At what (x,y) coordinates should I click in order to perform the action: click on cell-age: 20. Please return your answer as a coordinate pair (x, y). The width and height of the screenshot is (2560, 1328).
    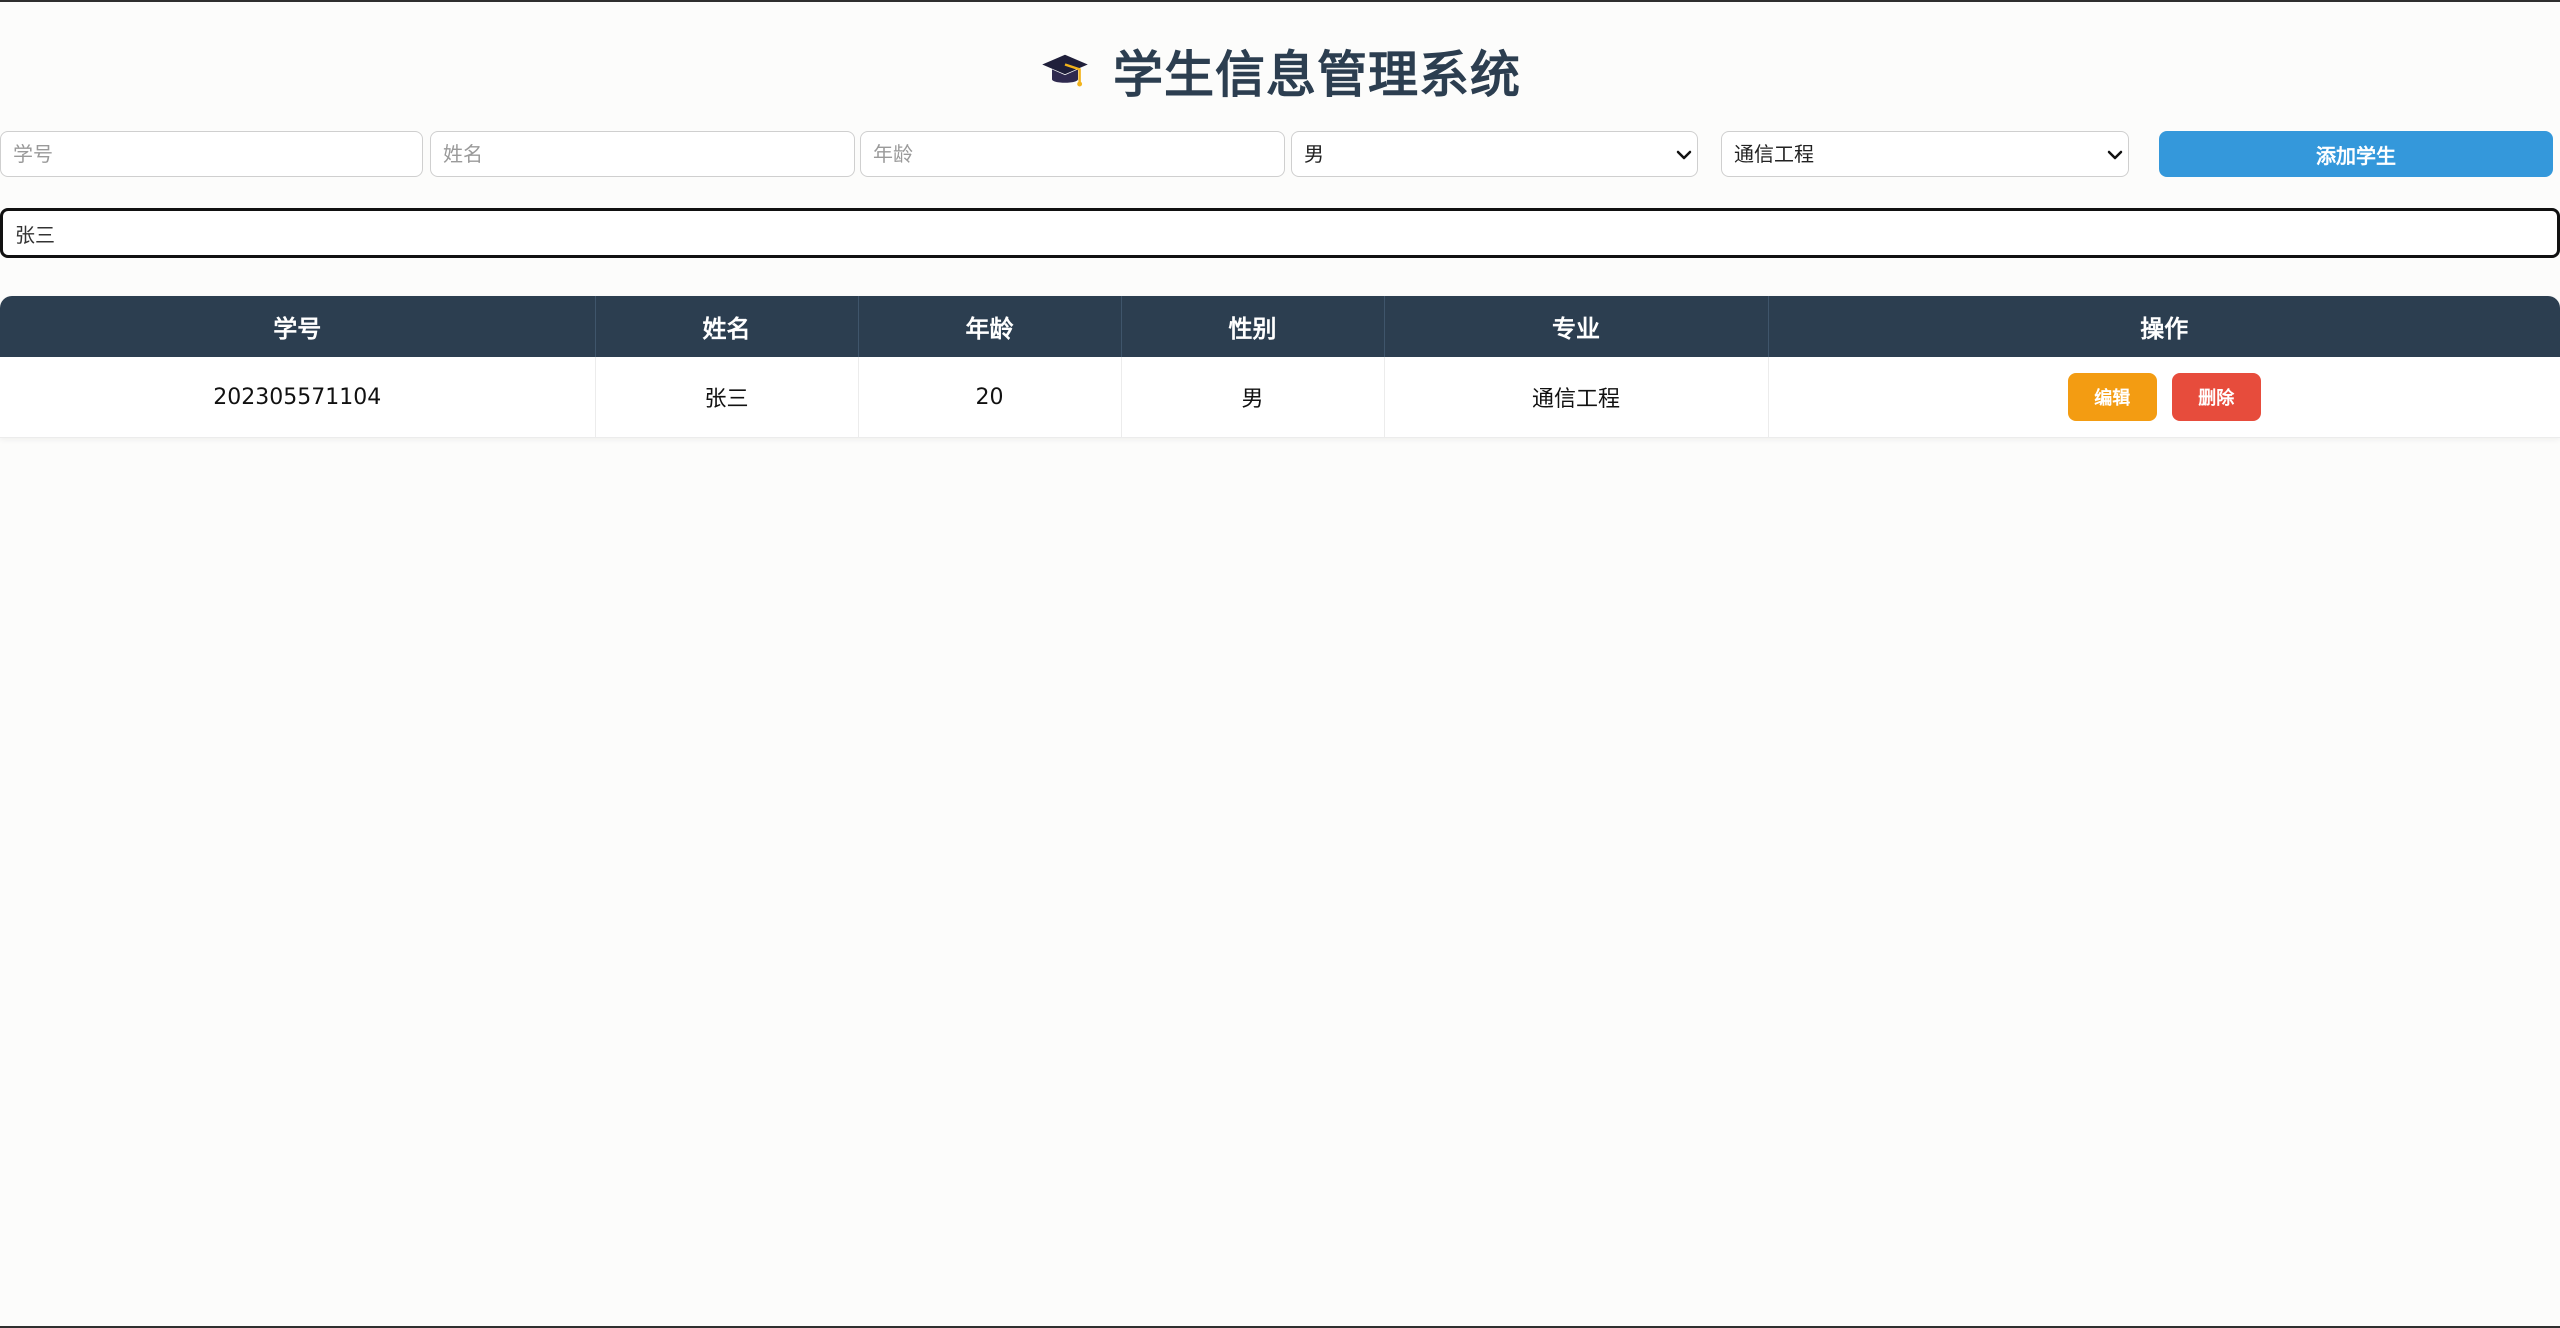
    Looking at the image, I should click on (990, 397).